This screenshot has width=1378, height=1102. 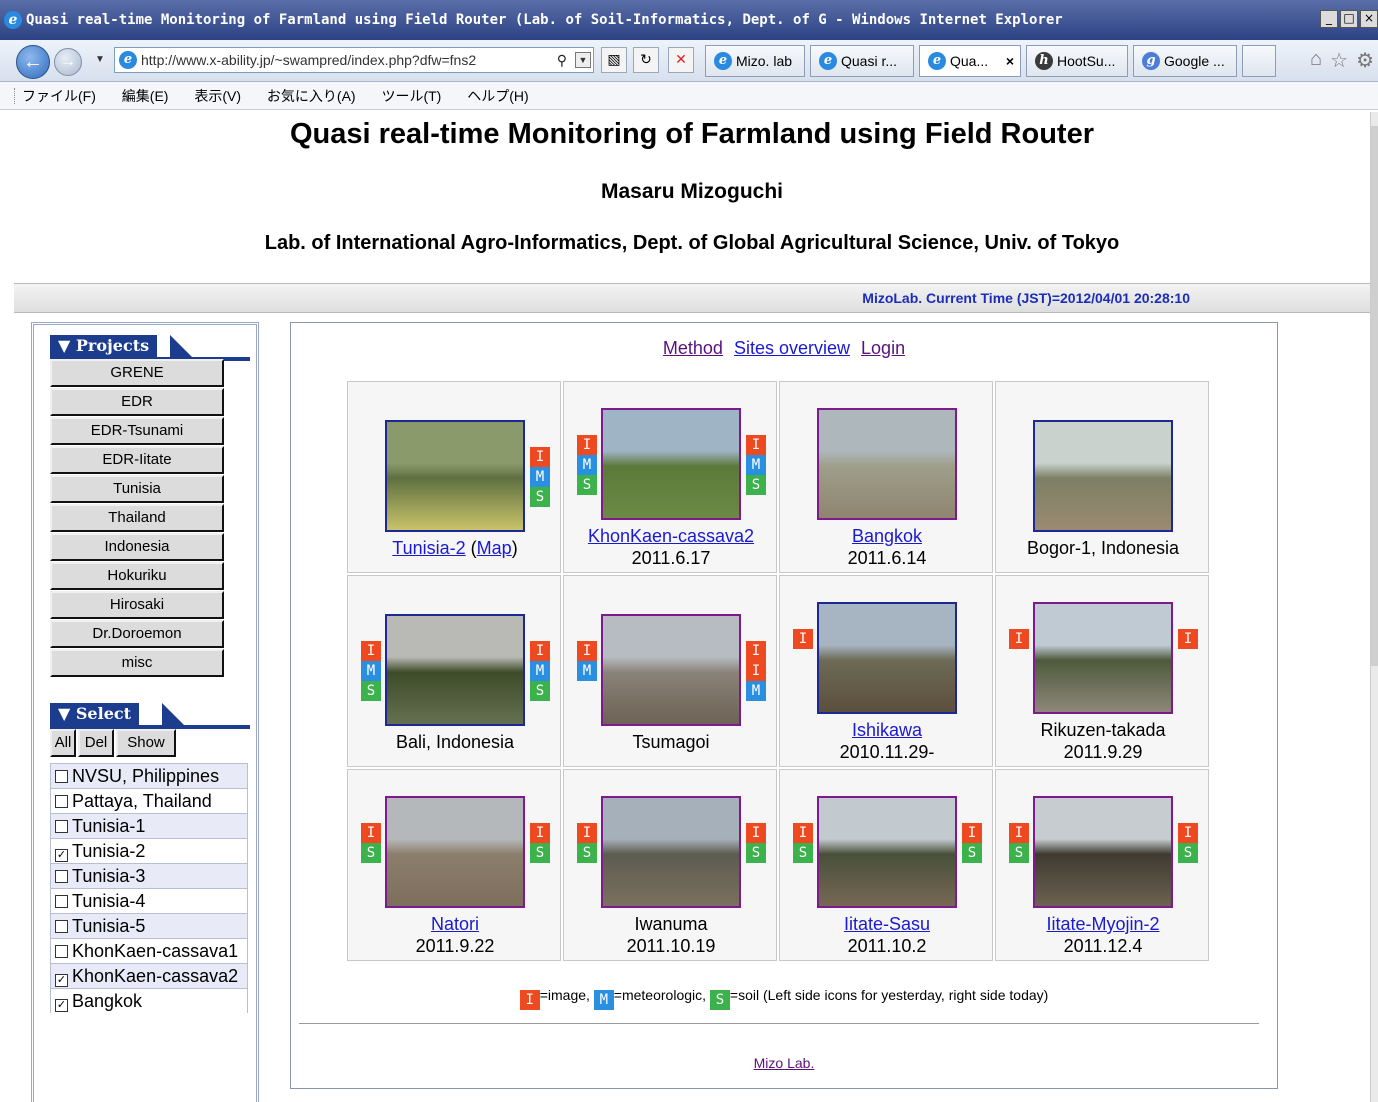 What do you see at coordinates (970, 61) in the screenshot?
I see `tab-quasi-active: e Qua... ×` at bounding box center [970, 61].